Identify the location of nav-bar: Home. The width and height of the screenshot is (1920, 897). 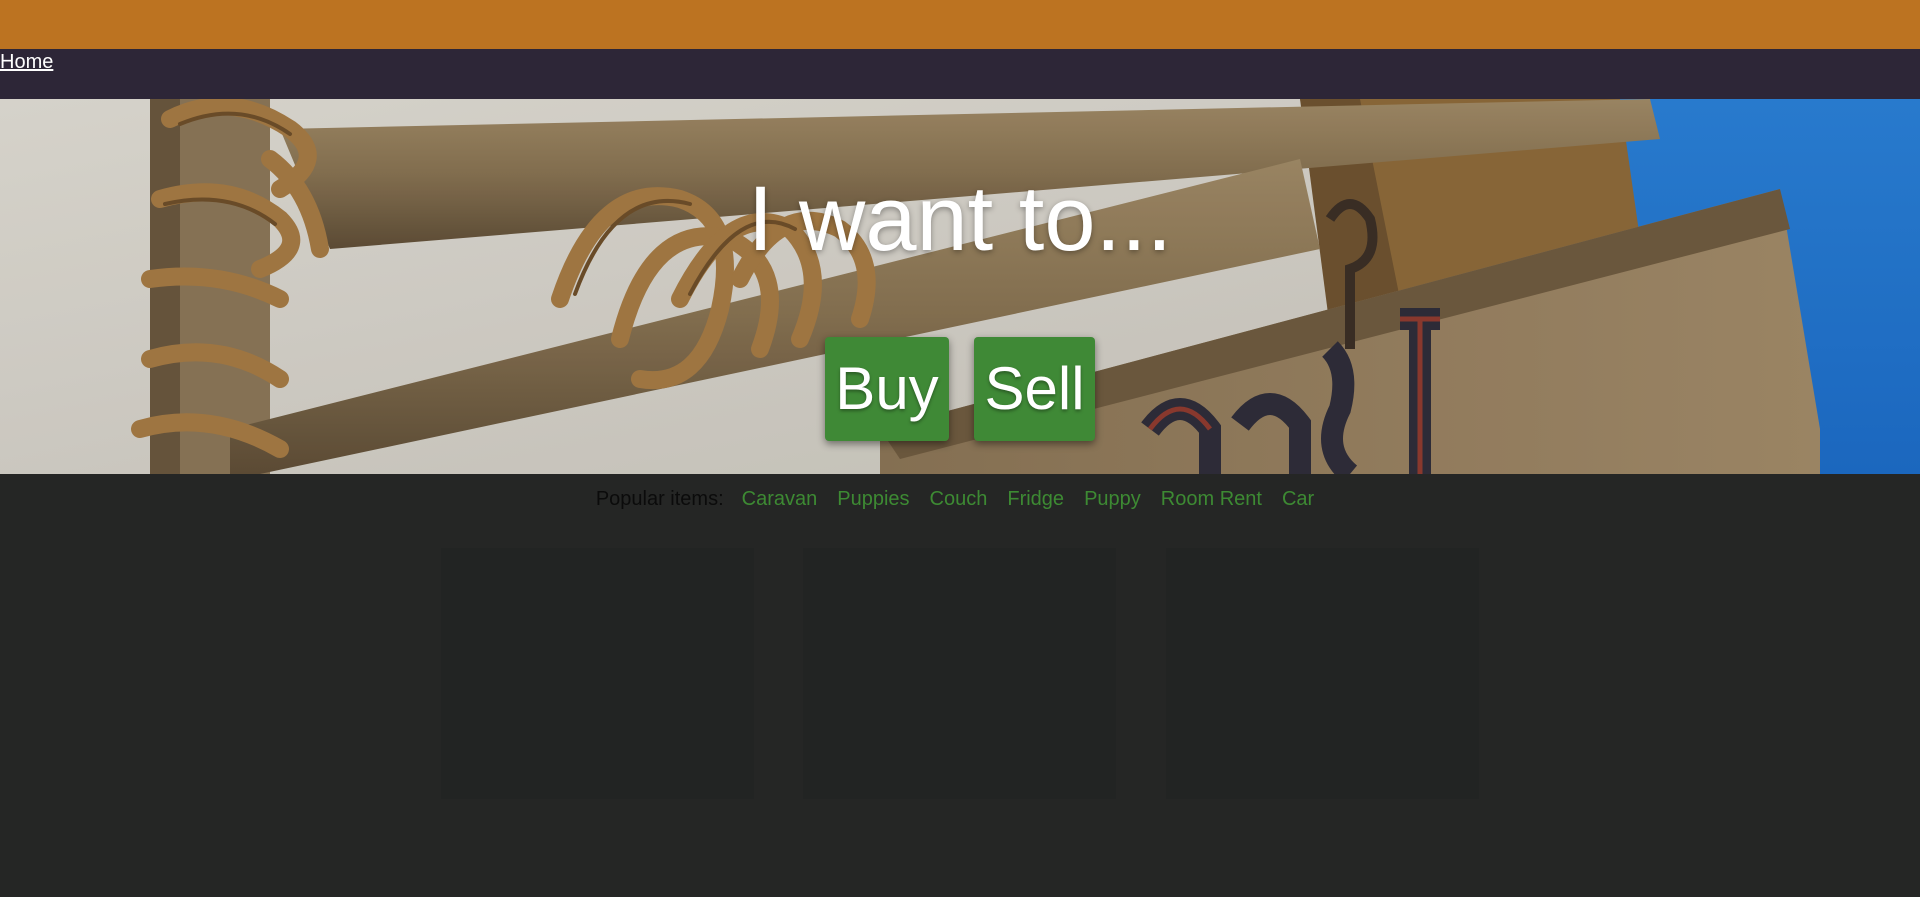
(960, 74).